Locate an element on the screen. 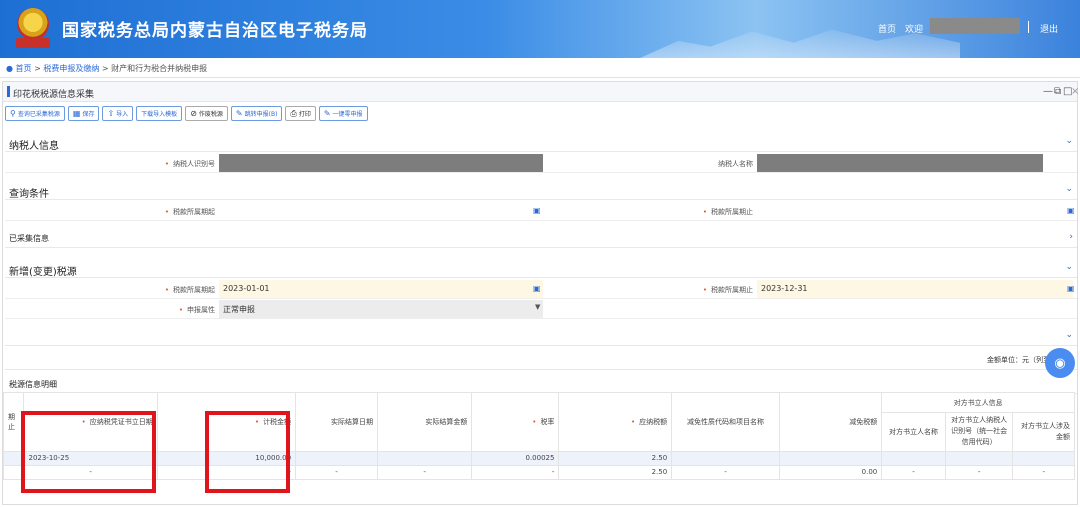  save-icon: ▦ is located at coordinates (76, 113).